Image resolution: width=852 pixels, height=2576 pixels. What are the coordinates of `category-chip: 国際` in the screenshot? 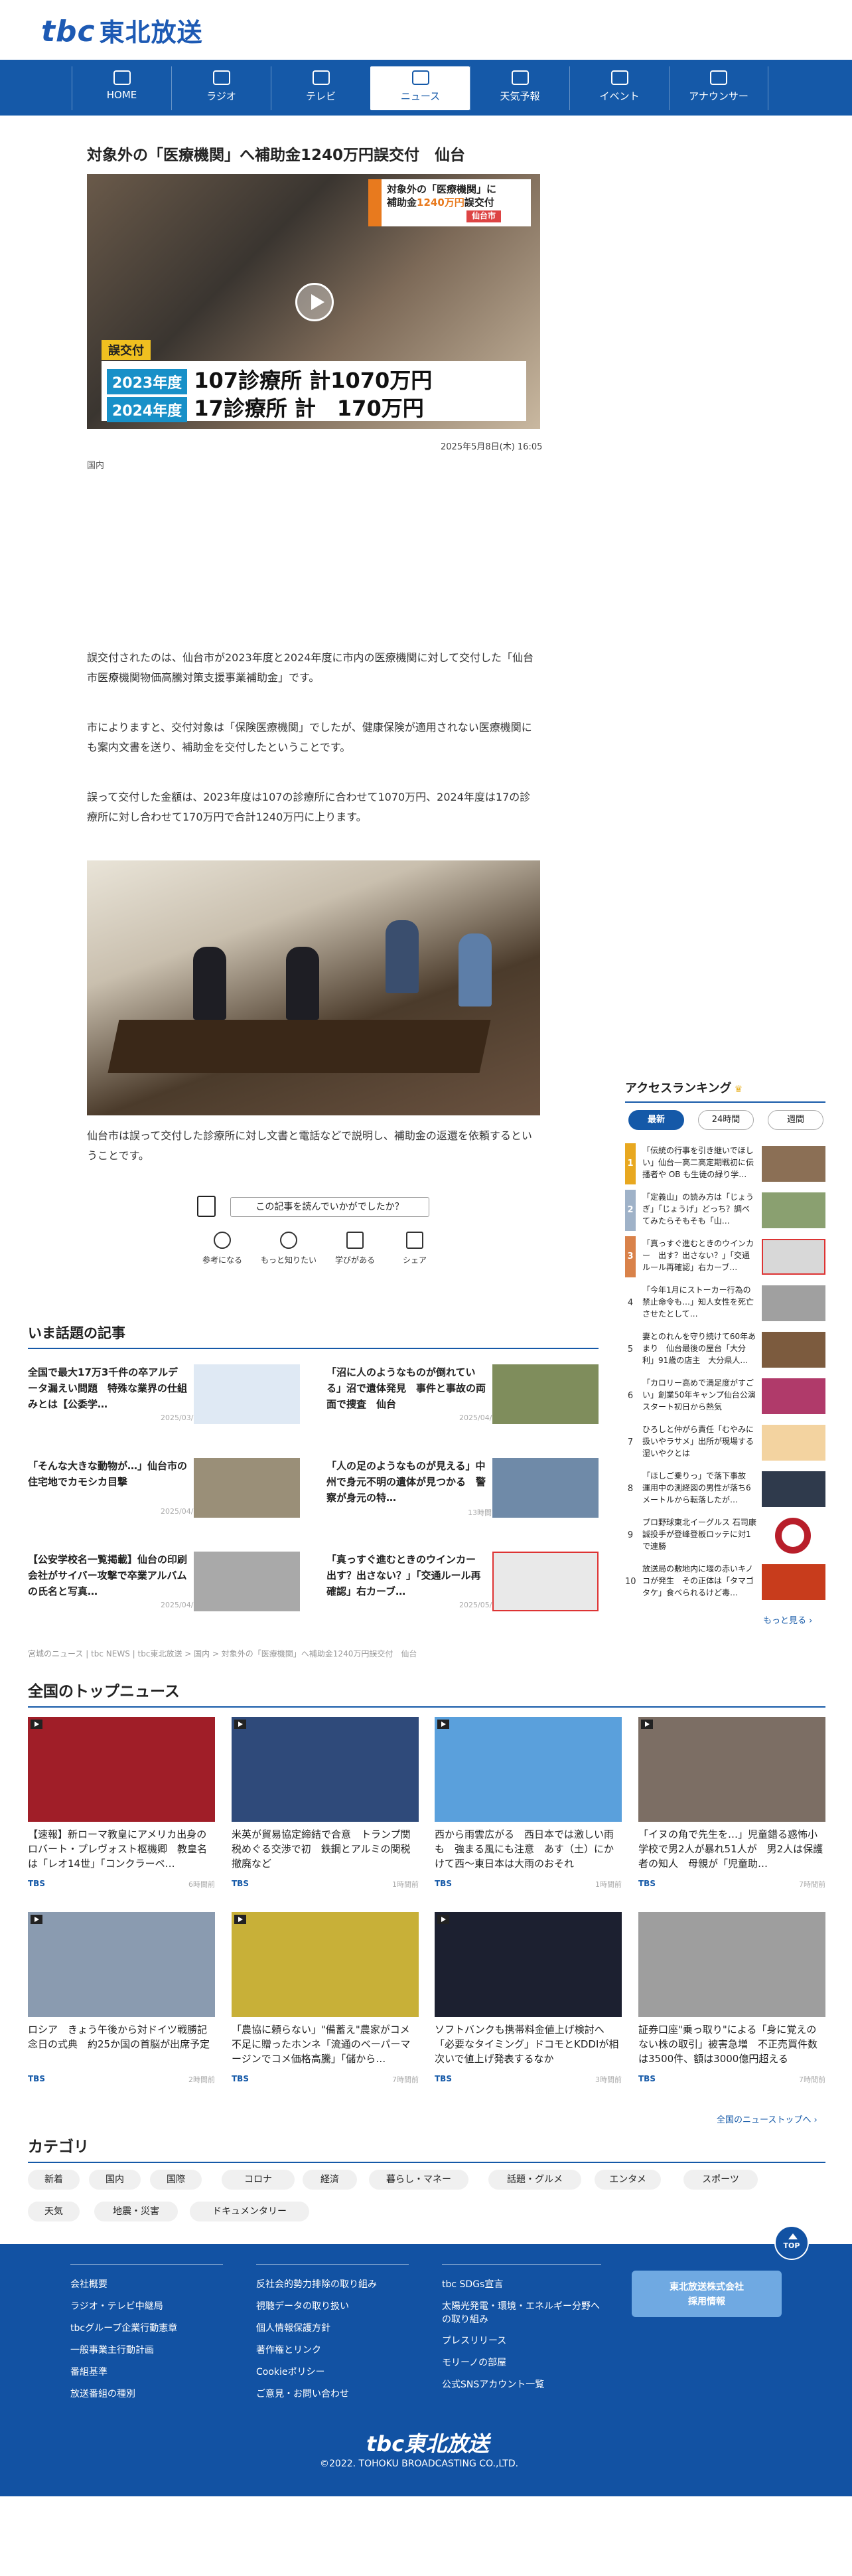 It's located at (176, 2180).